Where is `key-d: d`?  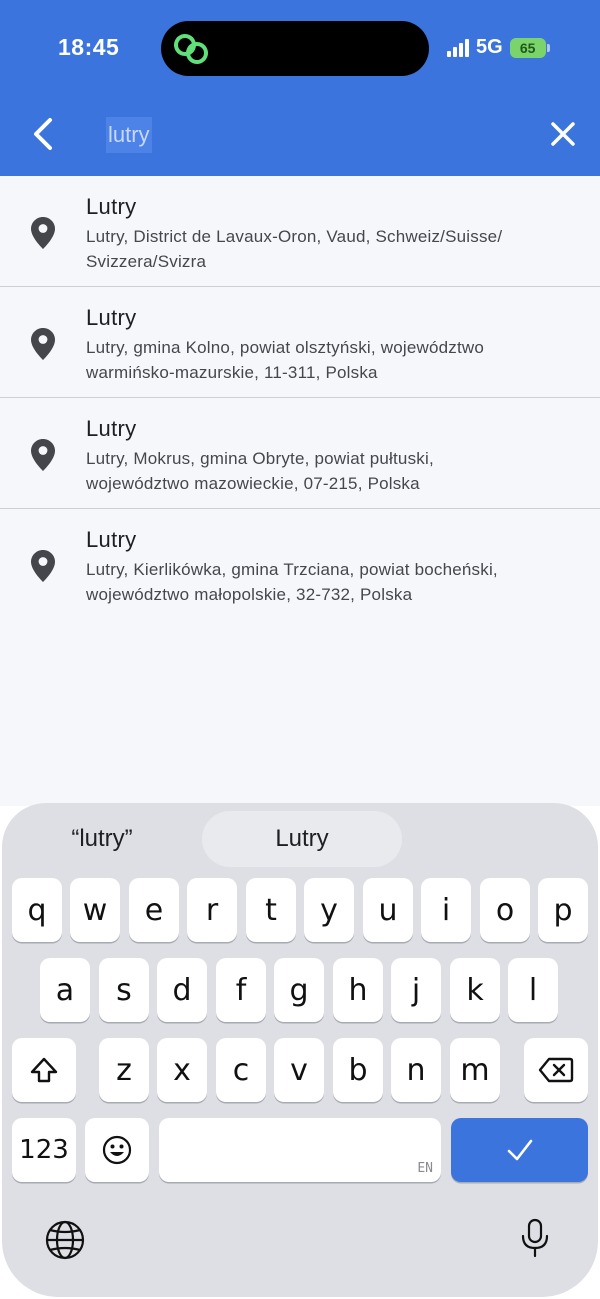
key-d: d is located at coordinates (182, 990).